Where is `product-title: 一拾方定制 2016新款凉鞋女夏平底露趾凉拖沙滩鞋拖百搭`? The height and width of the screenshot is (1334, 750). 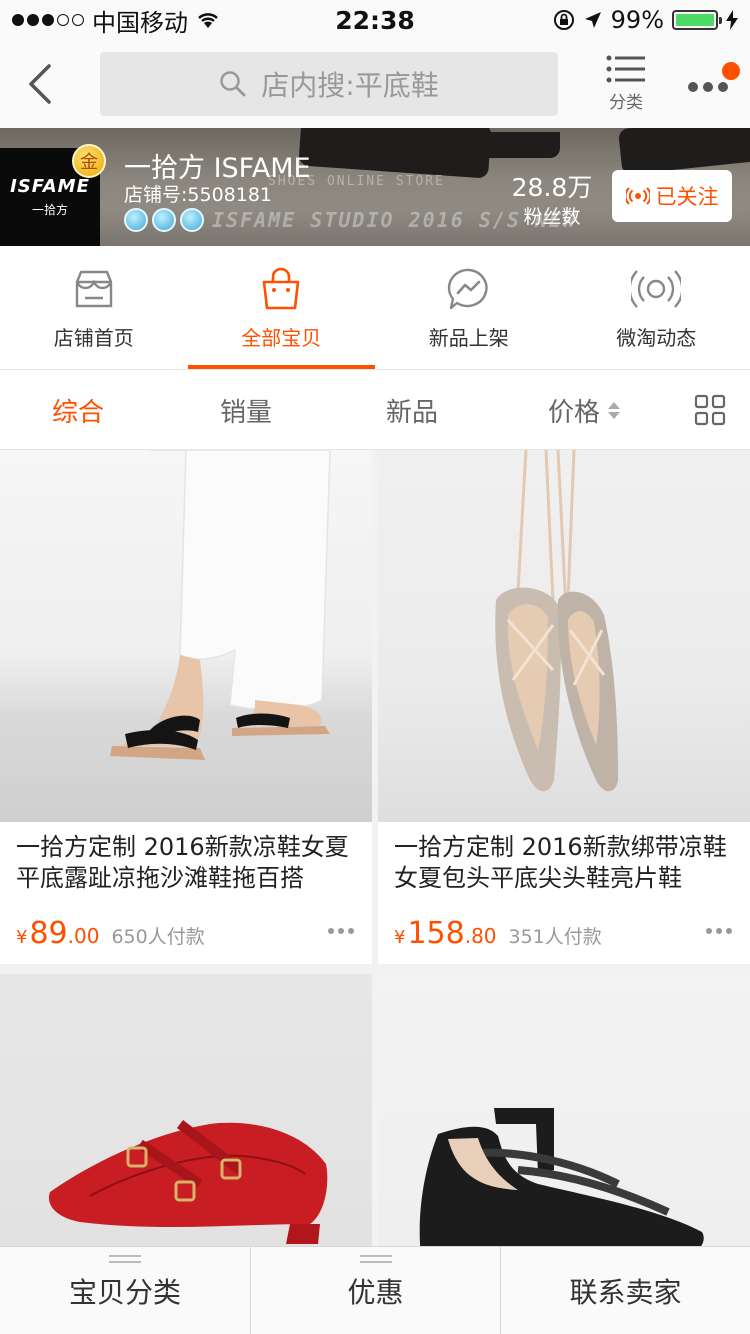
product-title: 一拾方定制 2016新款凉鞋女夏平底露趾凉拖沙滩鞋拖百搭 is located at coordinates (187, 863).